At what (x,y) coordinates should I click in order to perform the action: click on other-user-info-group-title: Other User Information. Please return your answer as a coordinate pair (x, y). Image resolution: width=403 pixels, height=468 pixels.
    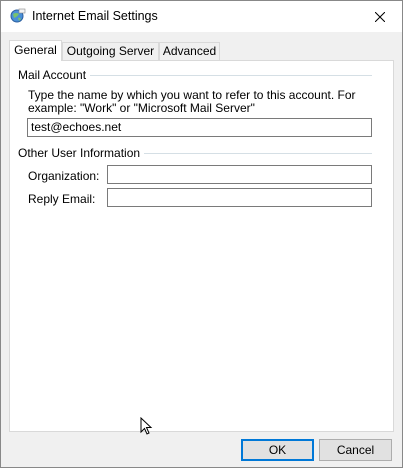
    Looking at the image, I should click on (81, 153).